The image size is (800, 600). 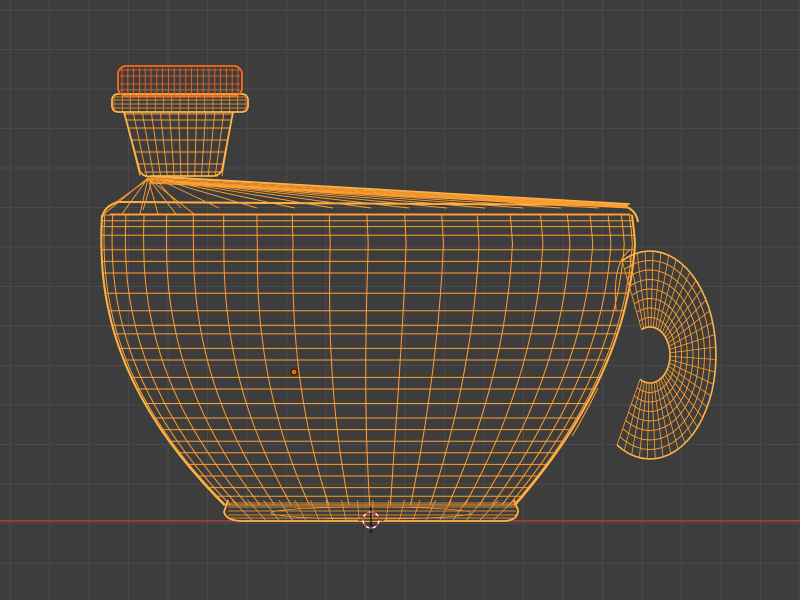 What do you see at coordinates (644, 354) in the screenshot?
I see `cup-handle-wireframe` at bounding box center [644, 354].